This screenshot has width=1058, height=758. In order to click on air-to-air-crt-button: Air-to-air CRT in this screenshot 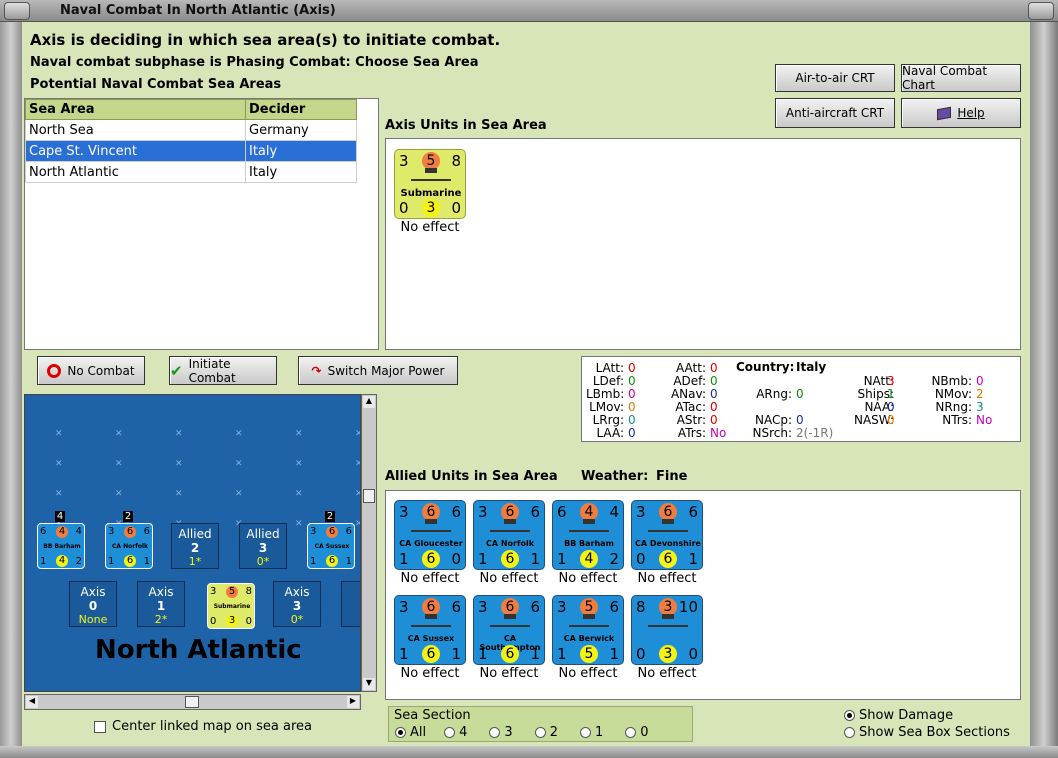, I will do `click(835, 78)`.